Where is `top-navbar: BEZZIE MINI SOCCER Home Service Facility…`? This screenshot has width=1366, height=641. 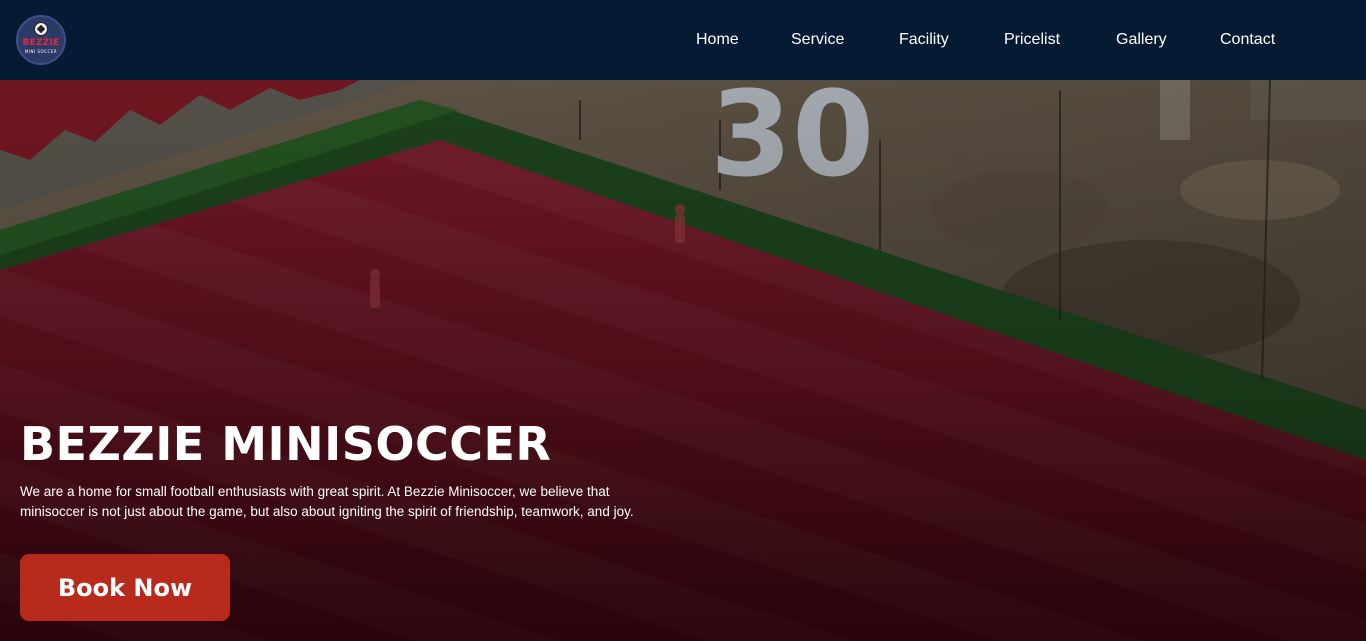 top-navbar: BEZZIE MINI SOCCER Home Service Facility… is located at coordinates (683, 40).